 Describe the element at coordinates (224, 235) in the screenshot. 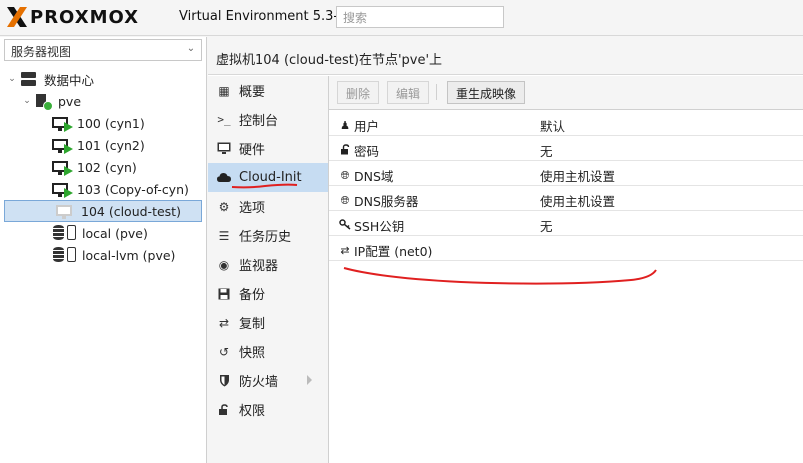

I see `list-icon: ☰` at that location.